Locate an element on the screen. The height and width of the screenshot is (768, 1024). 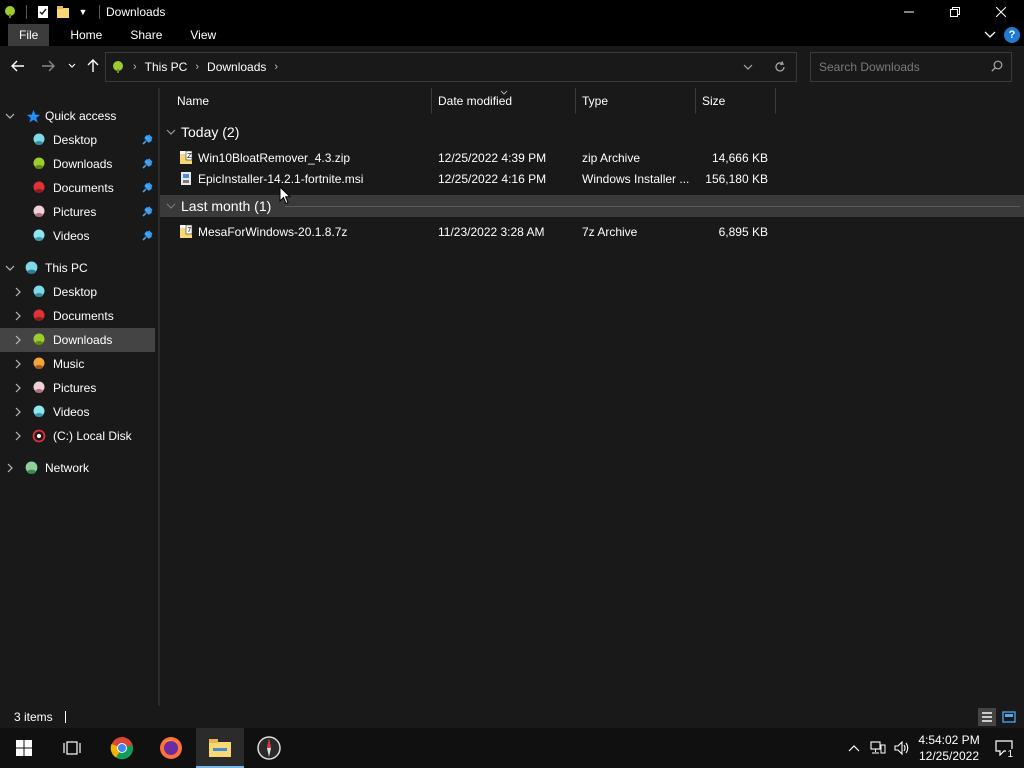
taskbar-compass-app is located at coordinates (269, 748).